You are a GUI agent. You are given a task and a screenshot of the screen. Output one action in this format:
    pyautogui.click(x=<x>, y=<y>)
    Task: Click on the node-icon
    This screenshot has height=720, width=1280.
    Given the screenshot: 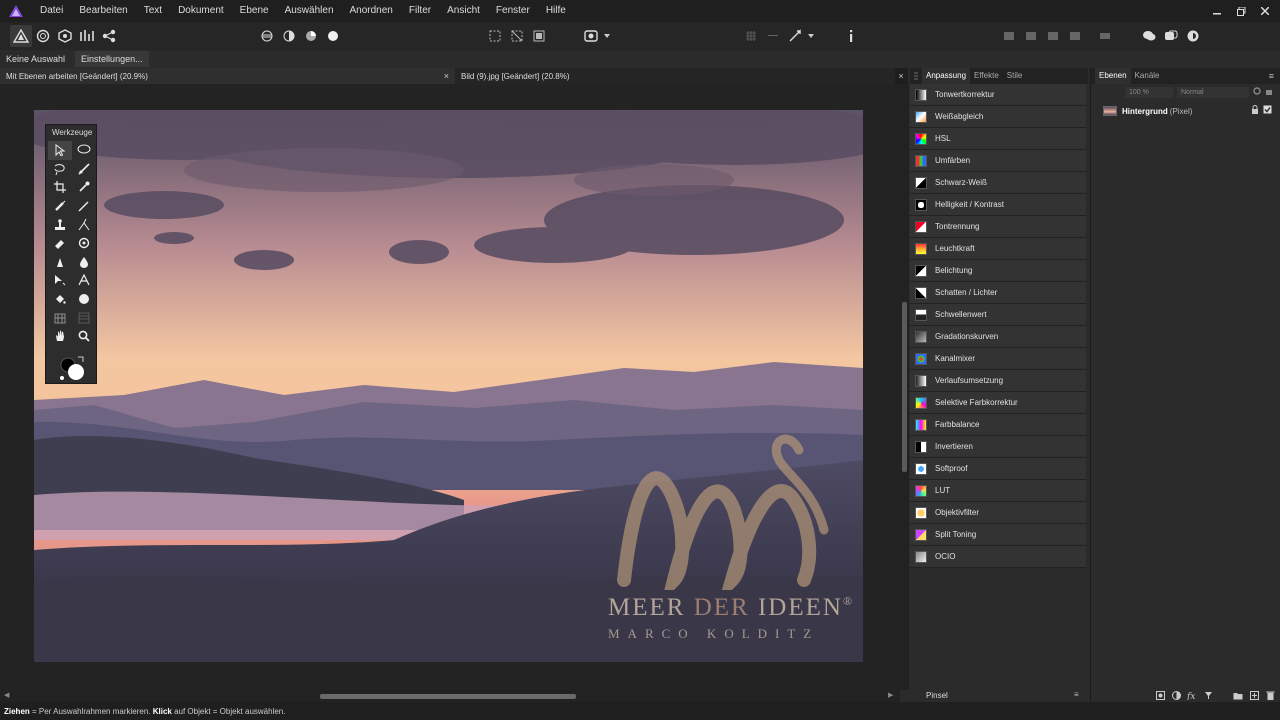 What is the action you would take?
    pyautogui.click(x=60, y=280)
    